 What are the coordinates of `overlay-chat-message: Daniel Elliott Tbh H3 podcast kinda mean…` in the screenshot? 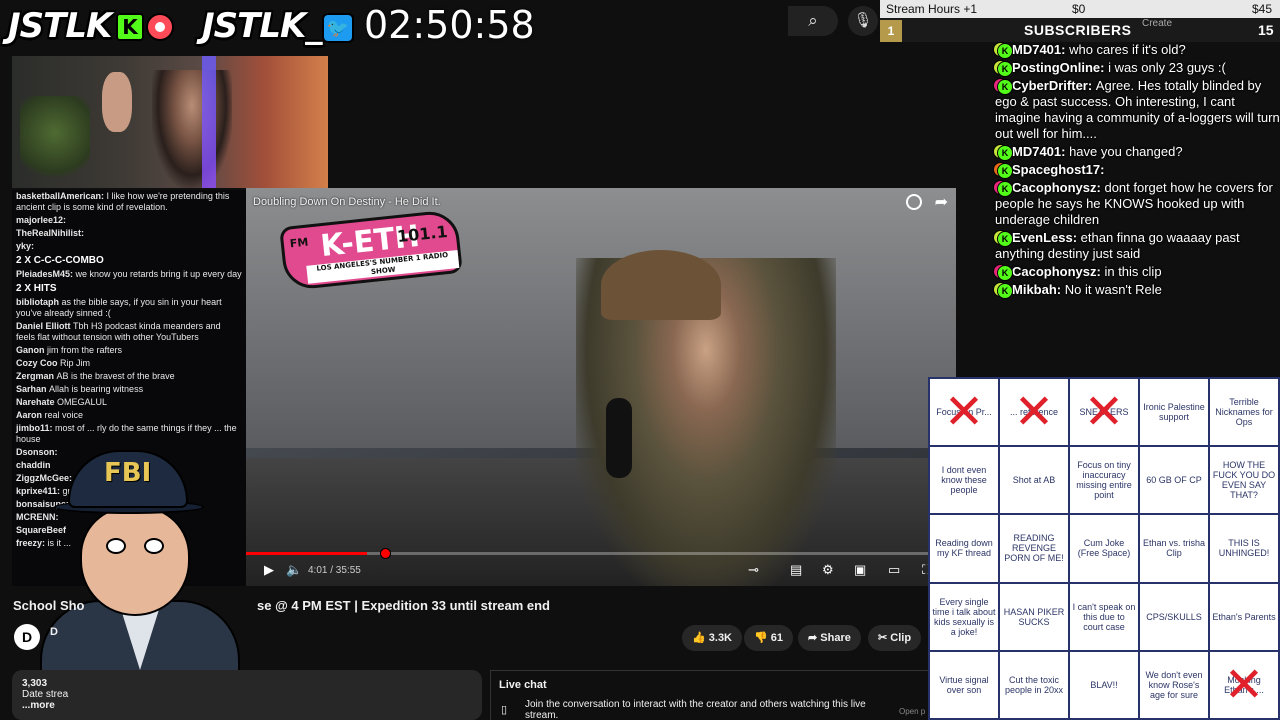 It's located at (129, 332).